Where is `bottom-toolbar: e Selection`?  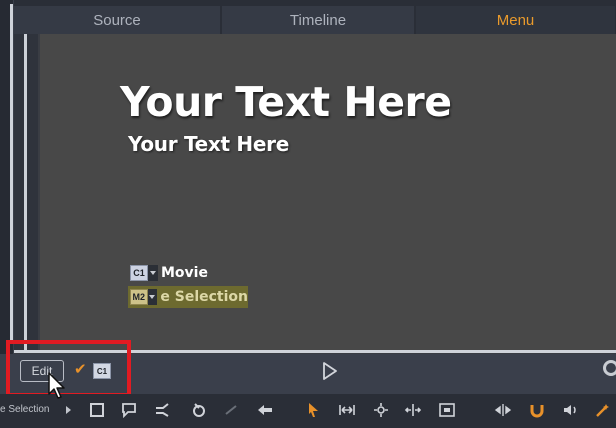
bottom-toolbar: e Selection is located at coordinates (308, 411).